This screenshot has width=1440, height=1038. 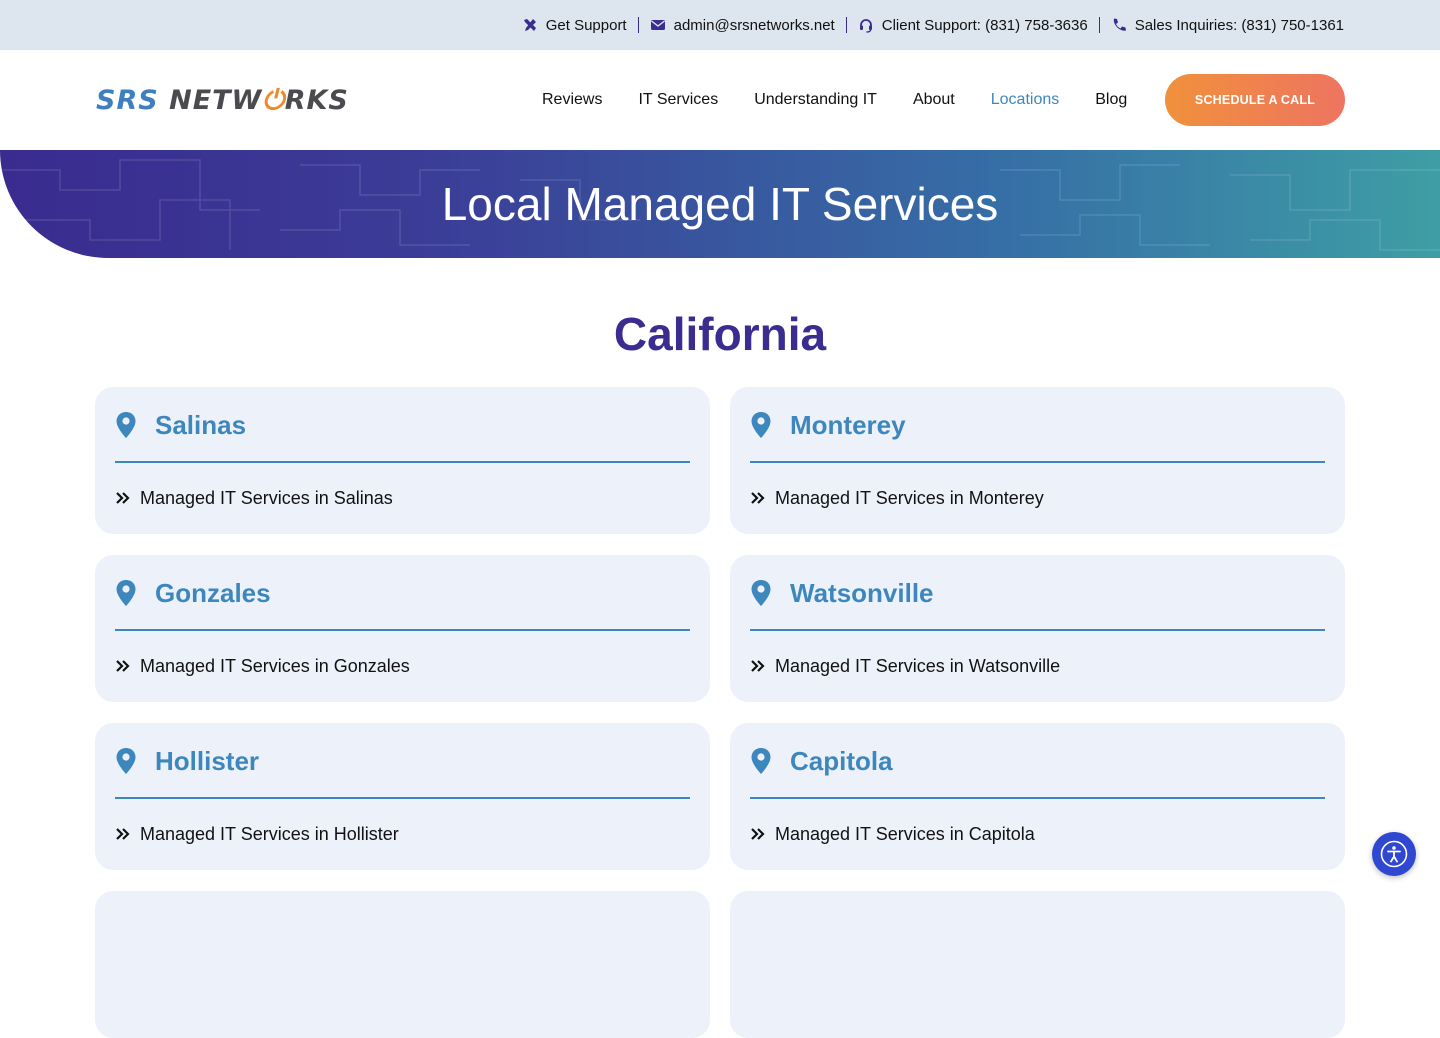 I want to click on accessibility-icon, so click(x=1394, y=854).